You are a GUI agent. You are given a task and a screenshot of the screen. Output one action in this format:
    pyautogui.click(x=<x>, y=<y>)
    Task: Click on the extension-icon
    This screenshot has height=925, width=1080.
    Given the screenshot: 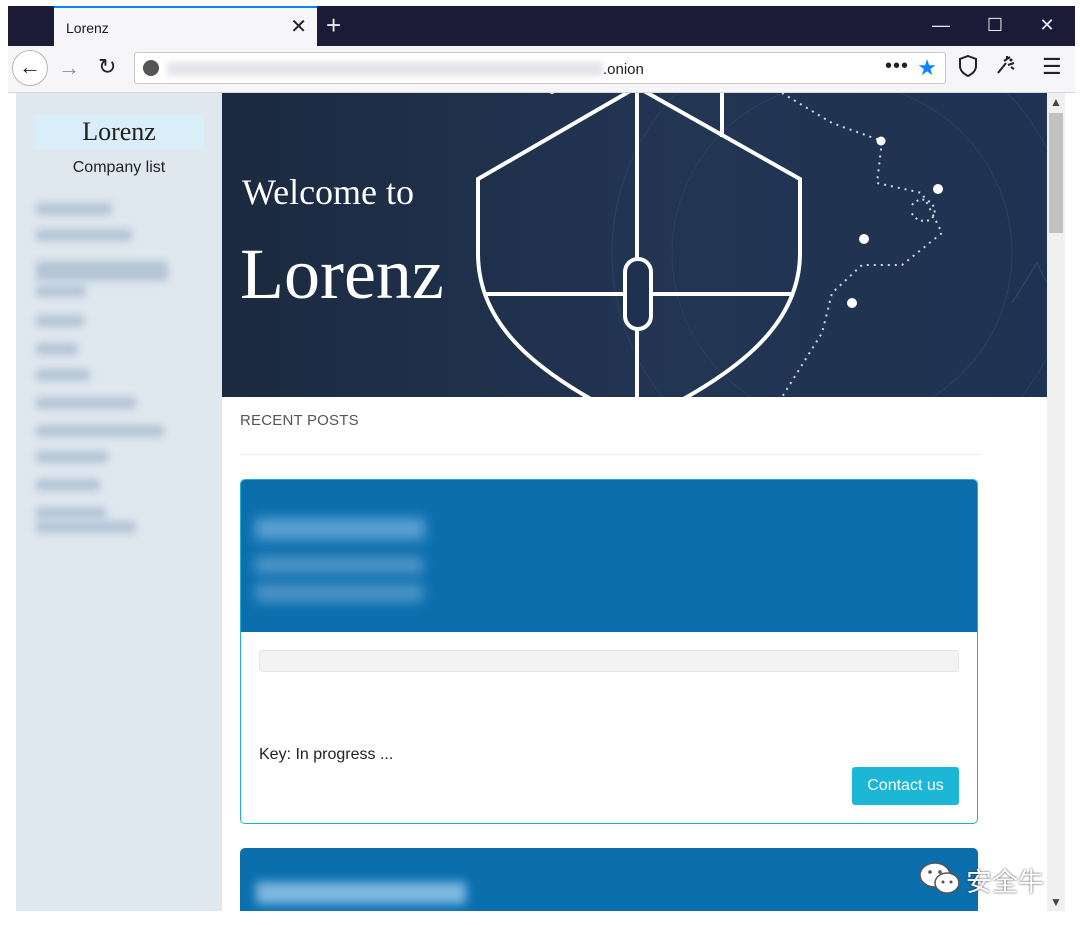 What is the action you would take?
    pyautogui.click(x=1005, y=68)
    